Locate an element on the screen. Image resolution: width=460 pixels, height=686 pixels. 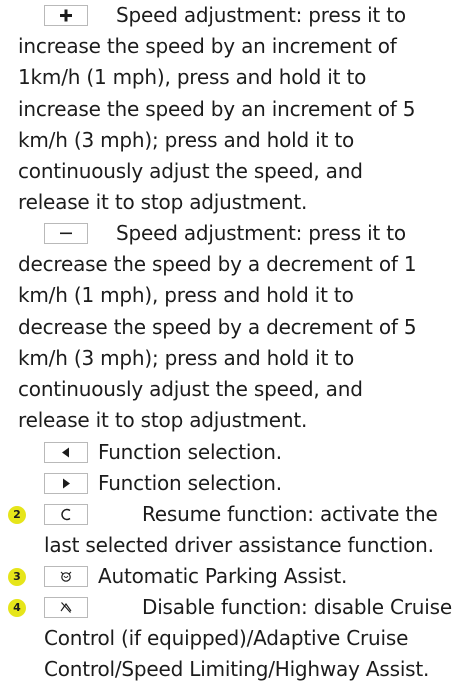
entry-text: Automatic Parking Assist. is located at coordinates (223, 576).